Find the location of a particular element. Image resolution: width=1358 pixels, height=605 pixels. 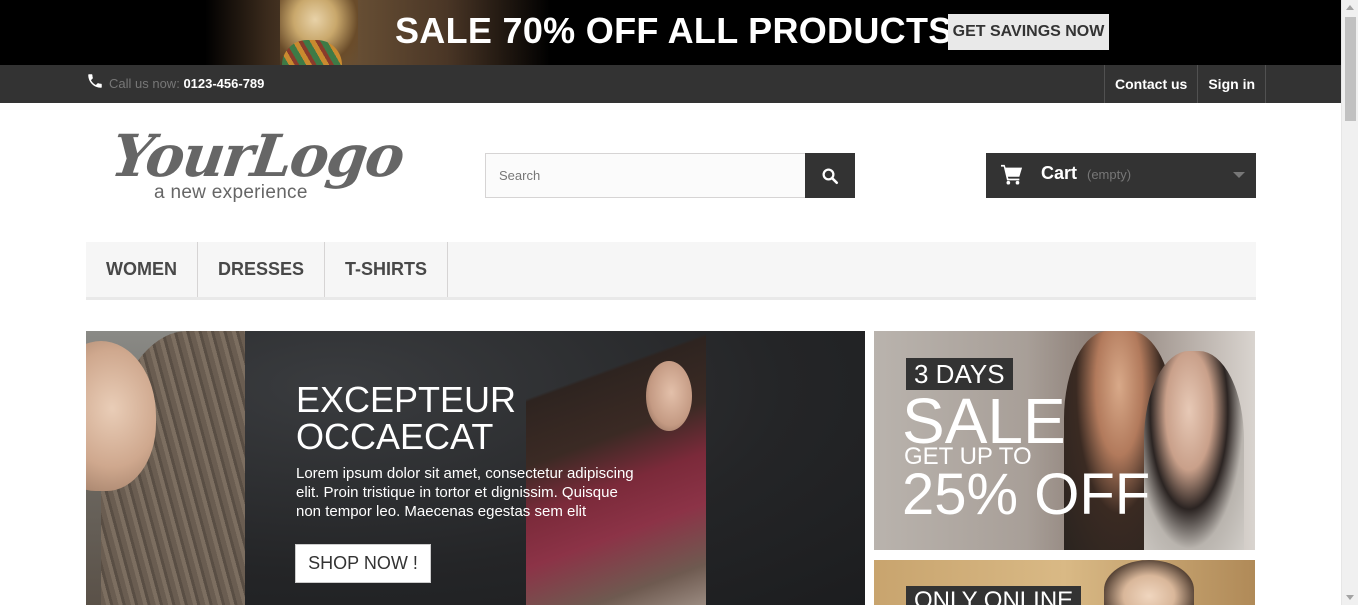

call-us-text: Call us now: 0123-456-789 is located at coordinates (186, 83).